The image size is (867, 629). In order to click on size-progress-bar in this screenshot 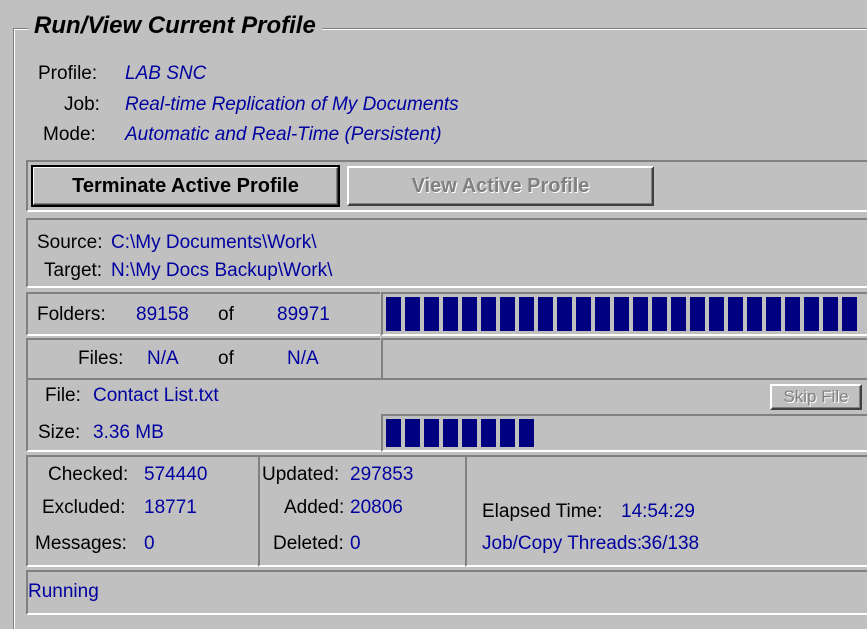, I will do `click(624, 433)`.